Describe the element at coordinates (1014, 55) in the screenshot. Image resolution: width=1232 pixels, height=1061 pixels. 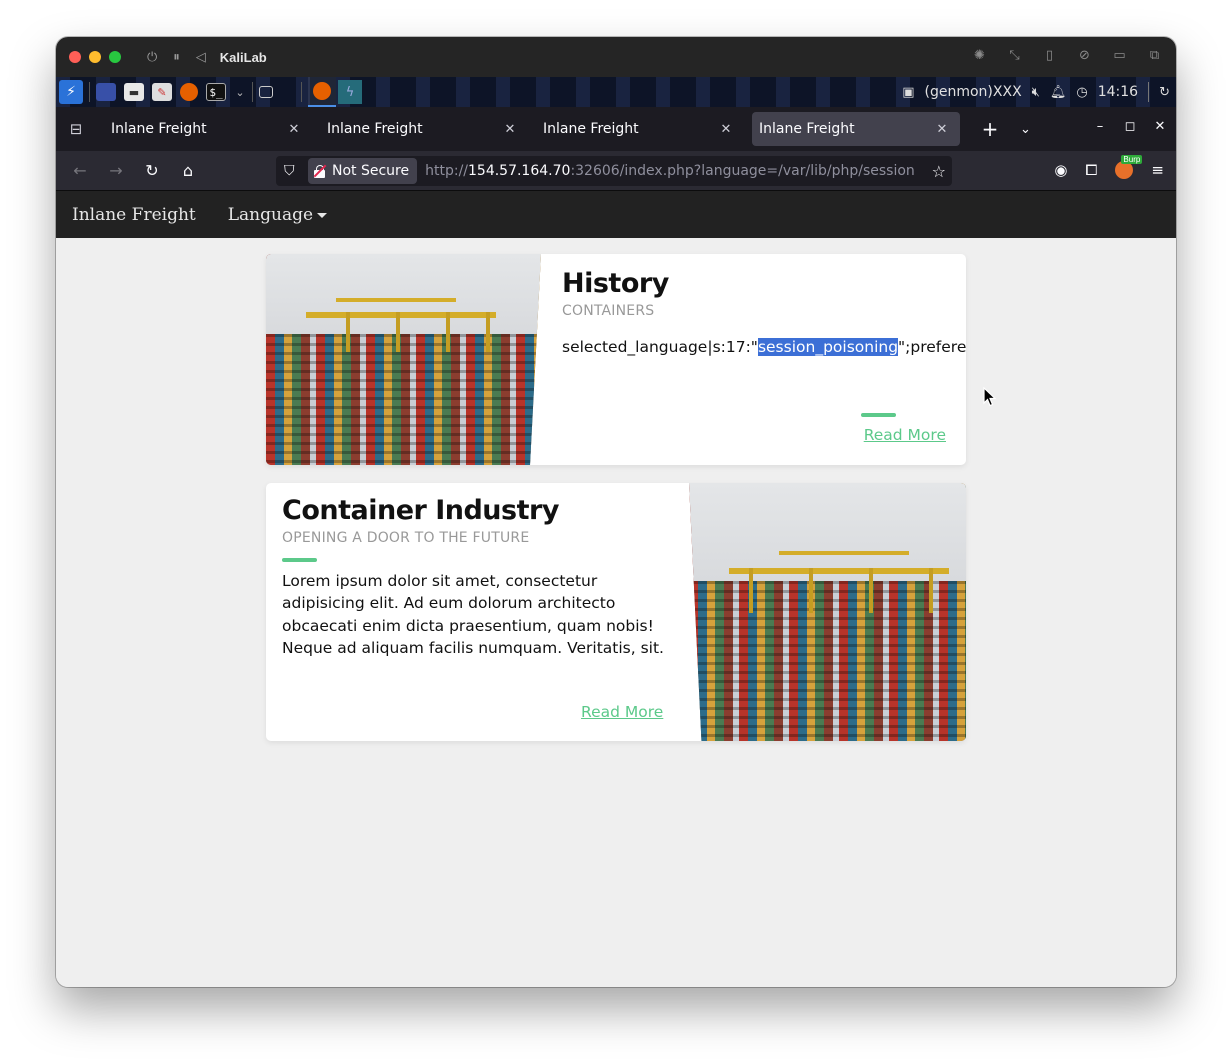
I see `resize-icon: ⤡` at that location.